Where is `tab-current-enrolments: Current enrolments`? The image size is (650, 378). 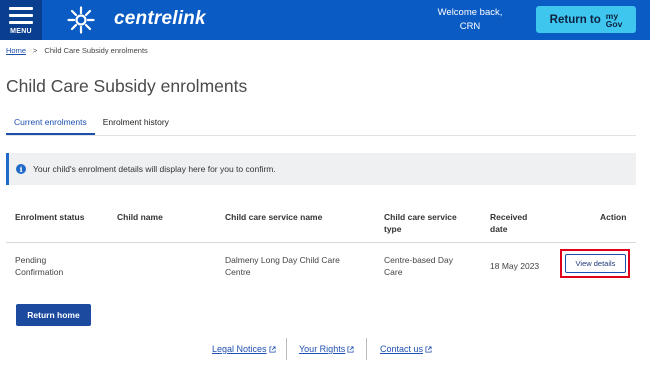
tab-current-enrolments: Current enrolments is located at coordinates (50, 126).